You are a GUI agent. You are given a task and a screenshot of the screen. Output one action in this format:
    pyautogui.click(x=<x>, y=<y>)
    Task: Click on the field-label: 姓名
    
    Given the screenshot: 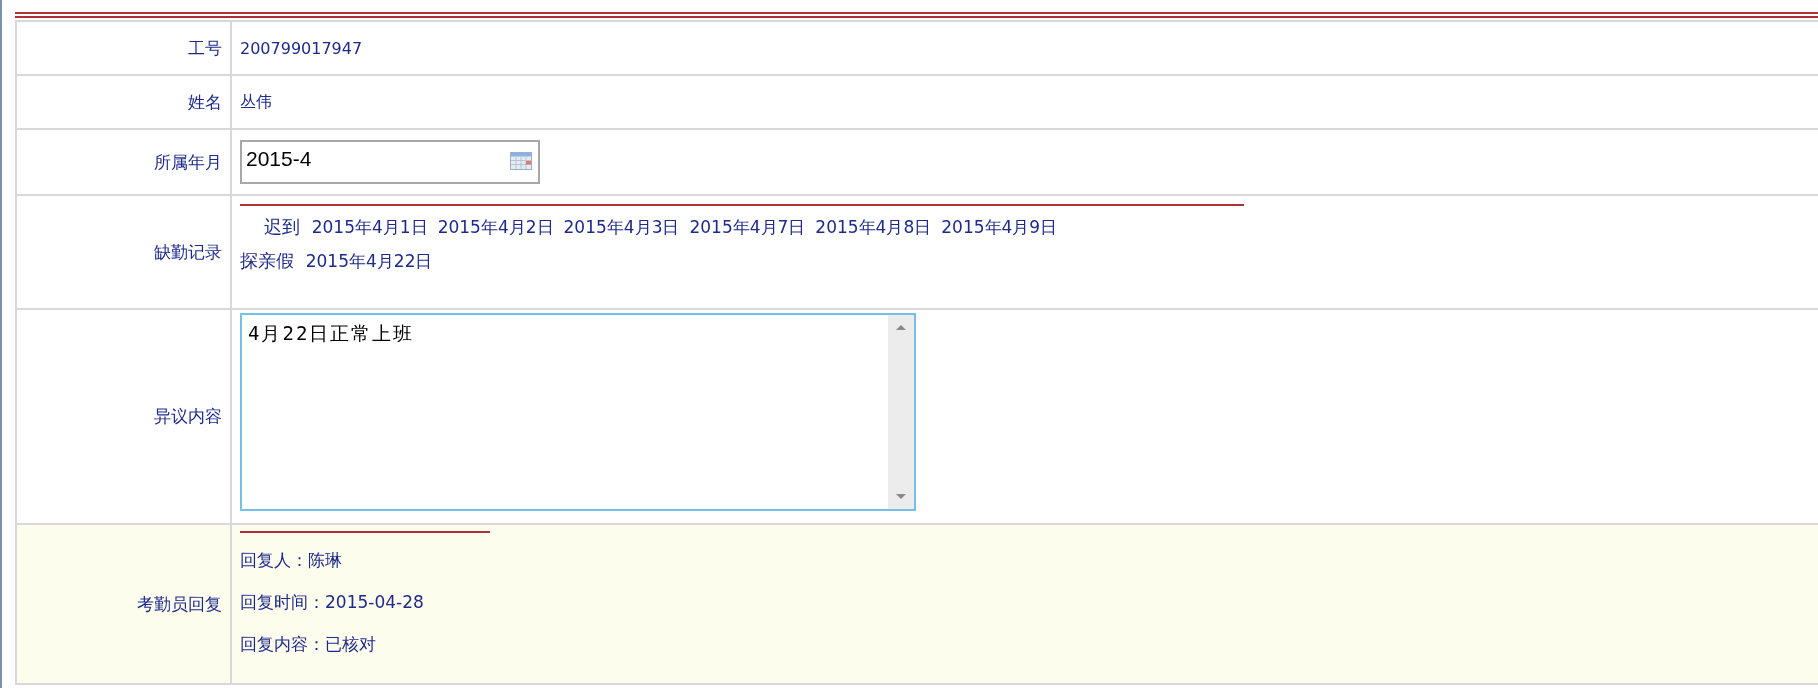 What is the action you would take?
    pyautogui.click(x=205, y=101)
    